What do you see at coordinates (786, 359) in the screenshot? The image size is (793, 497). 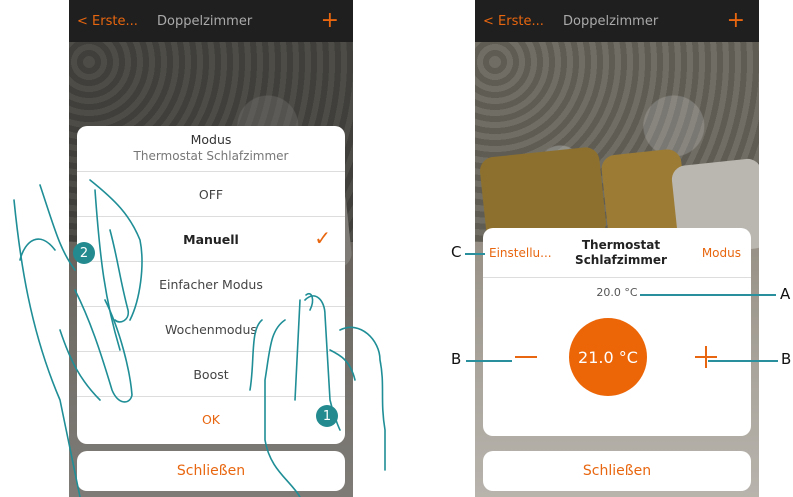 I see `annotation-b-right: B` at bounding box center [786, 359].